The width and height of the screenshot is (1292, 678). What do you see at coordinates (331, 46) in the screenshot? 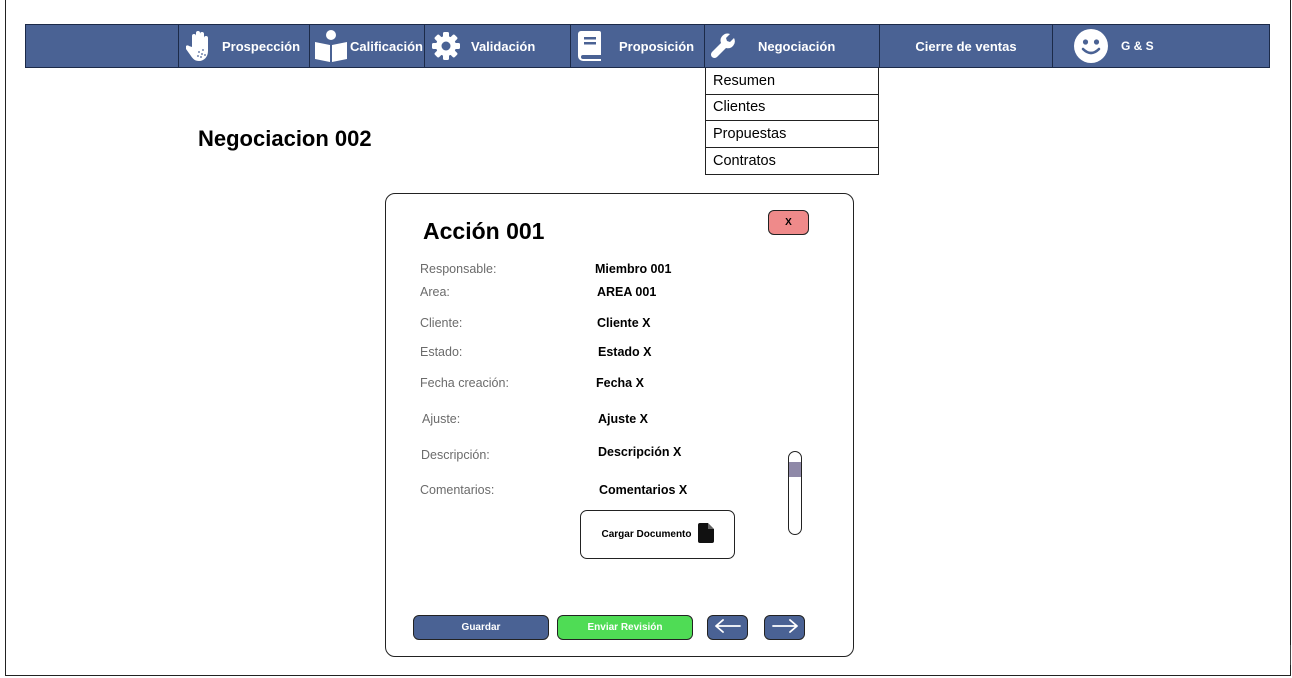
I see `reader-icon` at bounding box center [331, 46].